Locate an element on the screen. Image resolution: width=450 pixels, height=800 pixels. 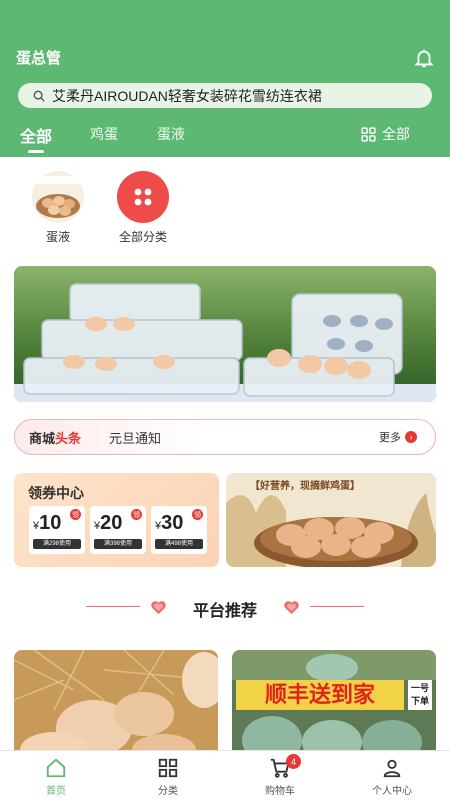
coupon-condition: 满298使用 is located at coordinates (57, 544).